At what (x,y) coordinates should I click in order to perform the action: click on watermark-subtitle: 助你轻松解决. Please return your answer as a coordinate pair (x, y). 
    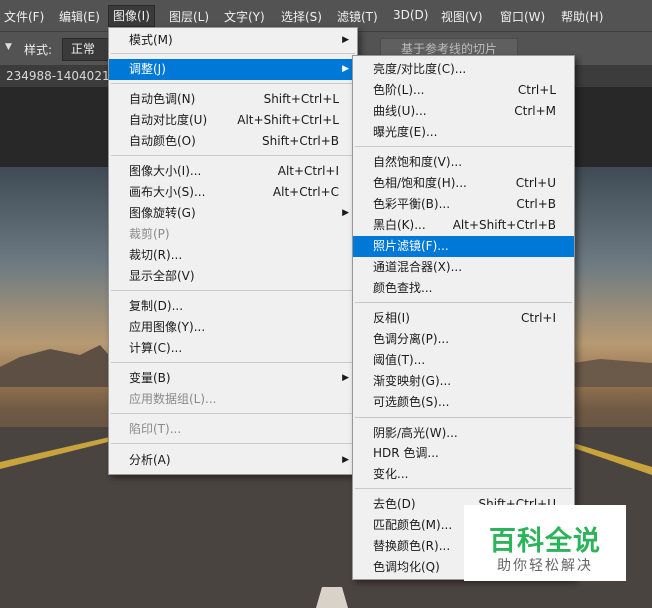
    Looking at the image, I should click on (545, 566).